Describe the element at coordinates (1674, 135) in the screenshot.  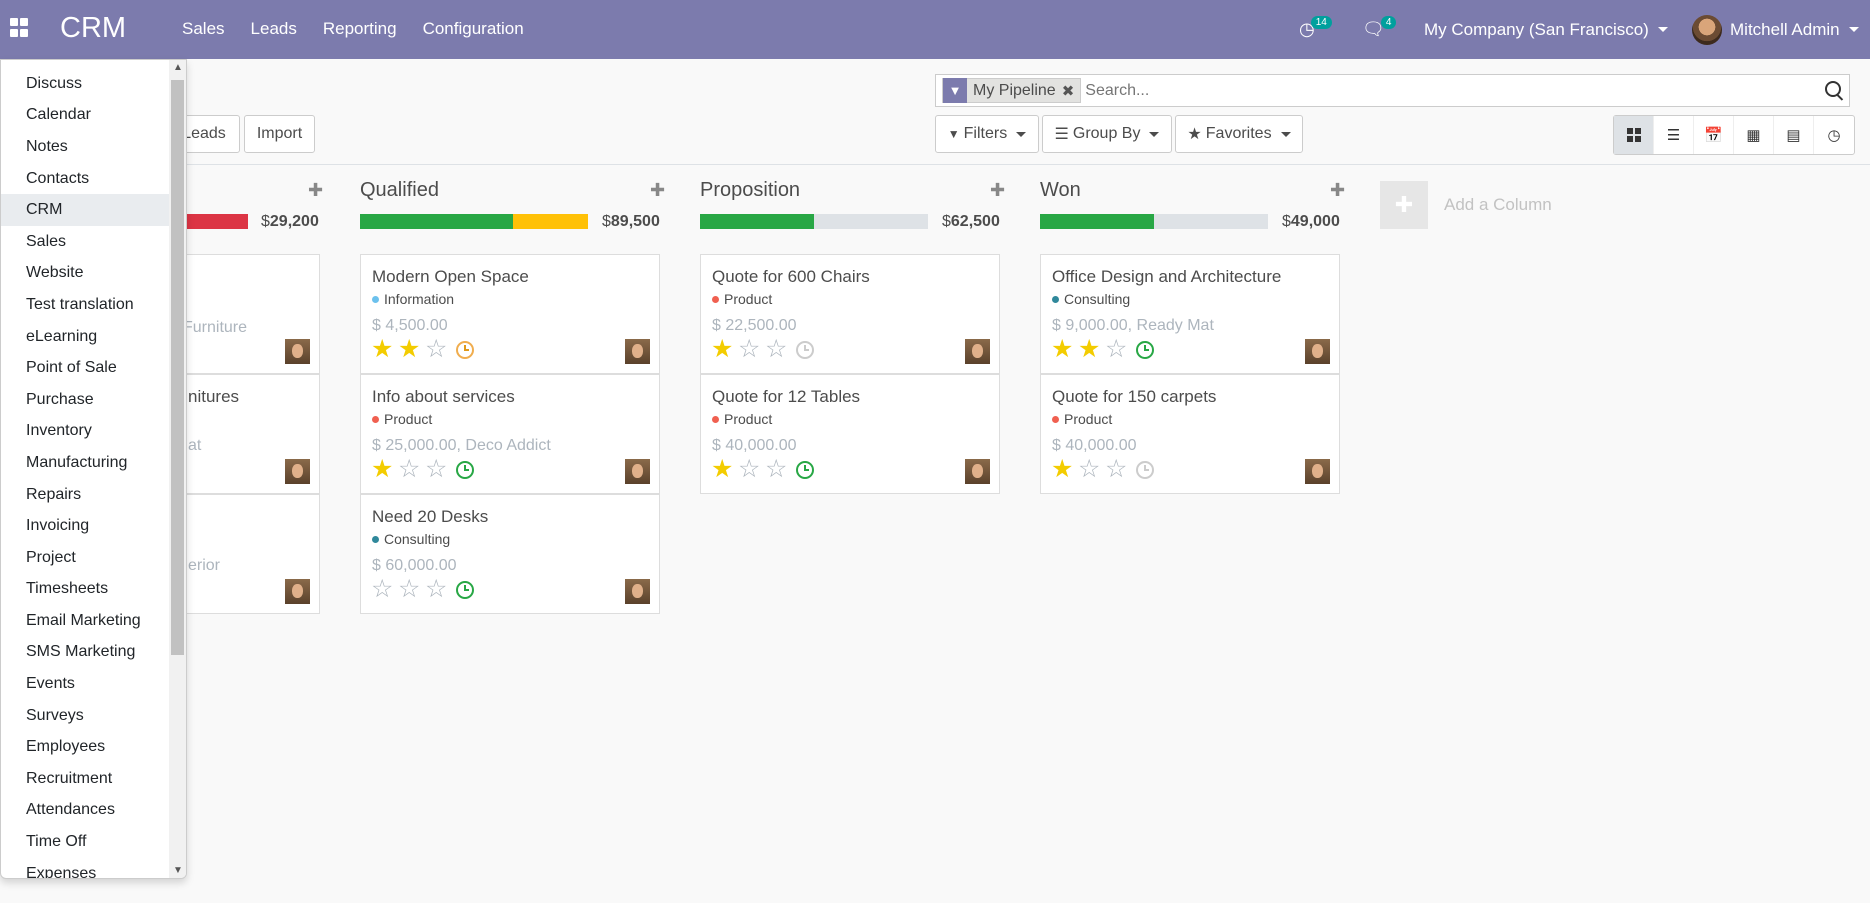
I see `list-view-icon: ☰` at that location.